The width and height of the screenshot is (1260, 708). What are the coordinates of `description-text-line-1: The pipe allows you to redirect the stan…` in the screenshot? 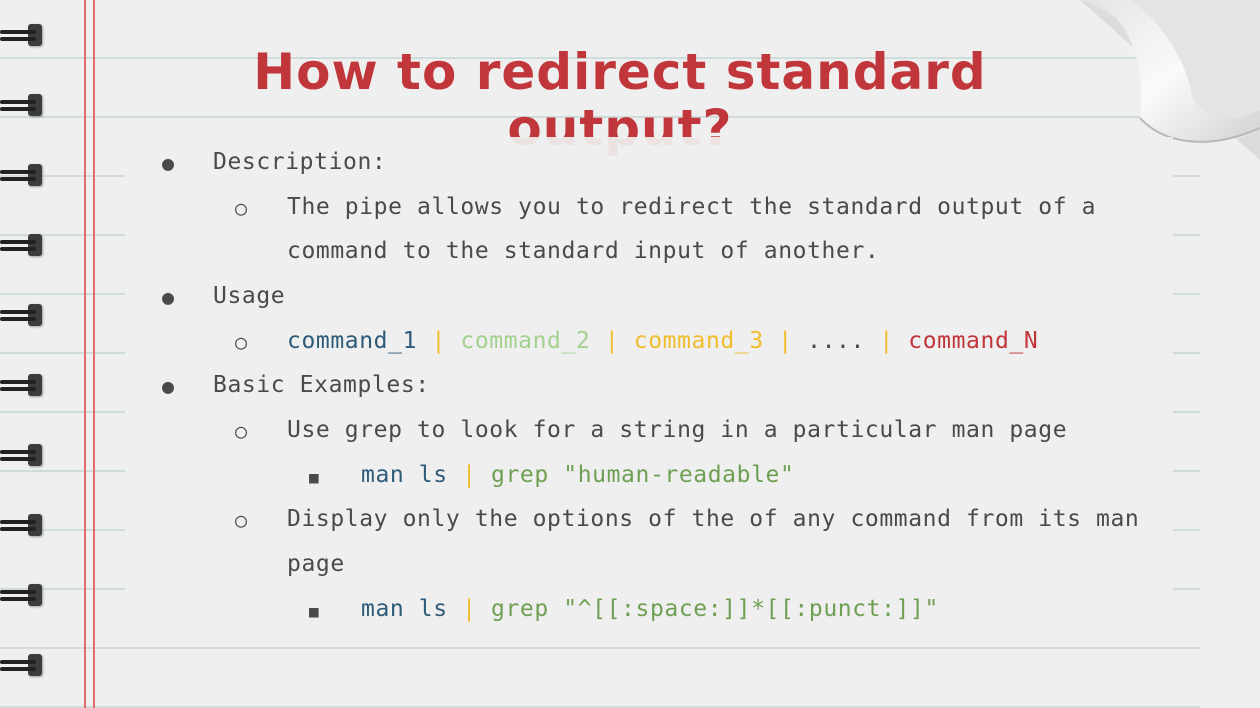 It's located at (692, 207).